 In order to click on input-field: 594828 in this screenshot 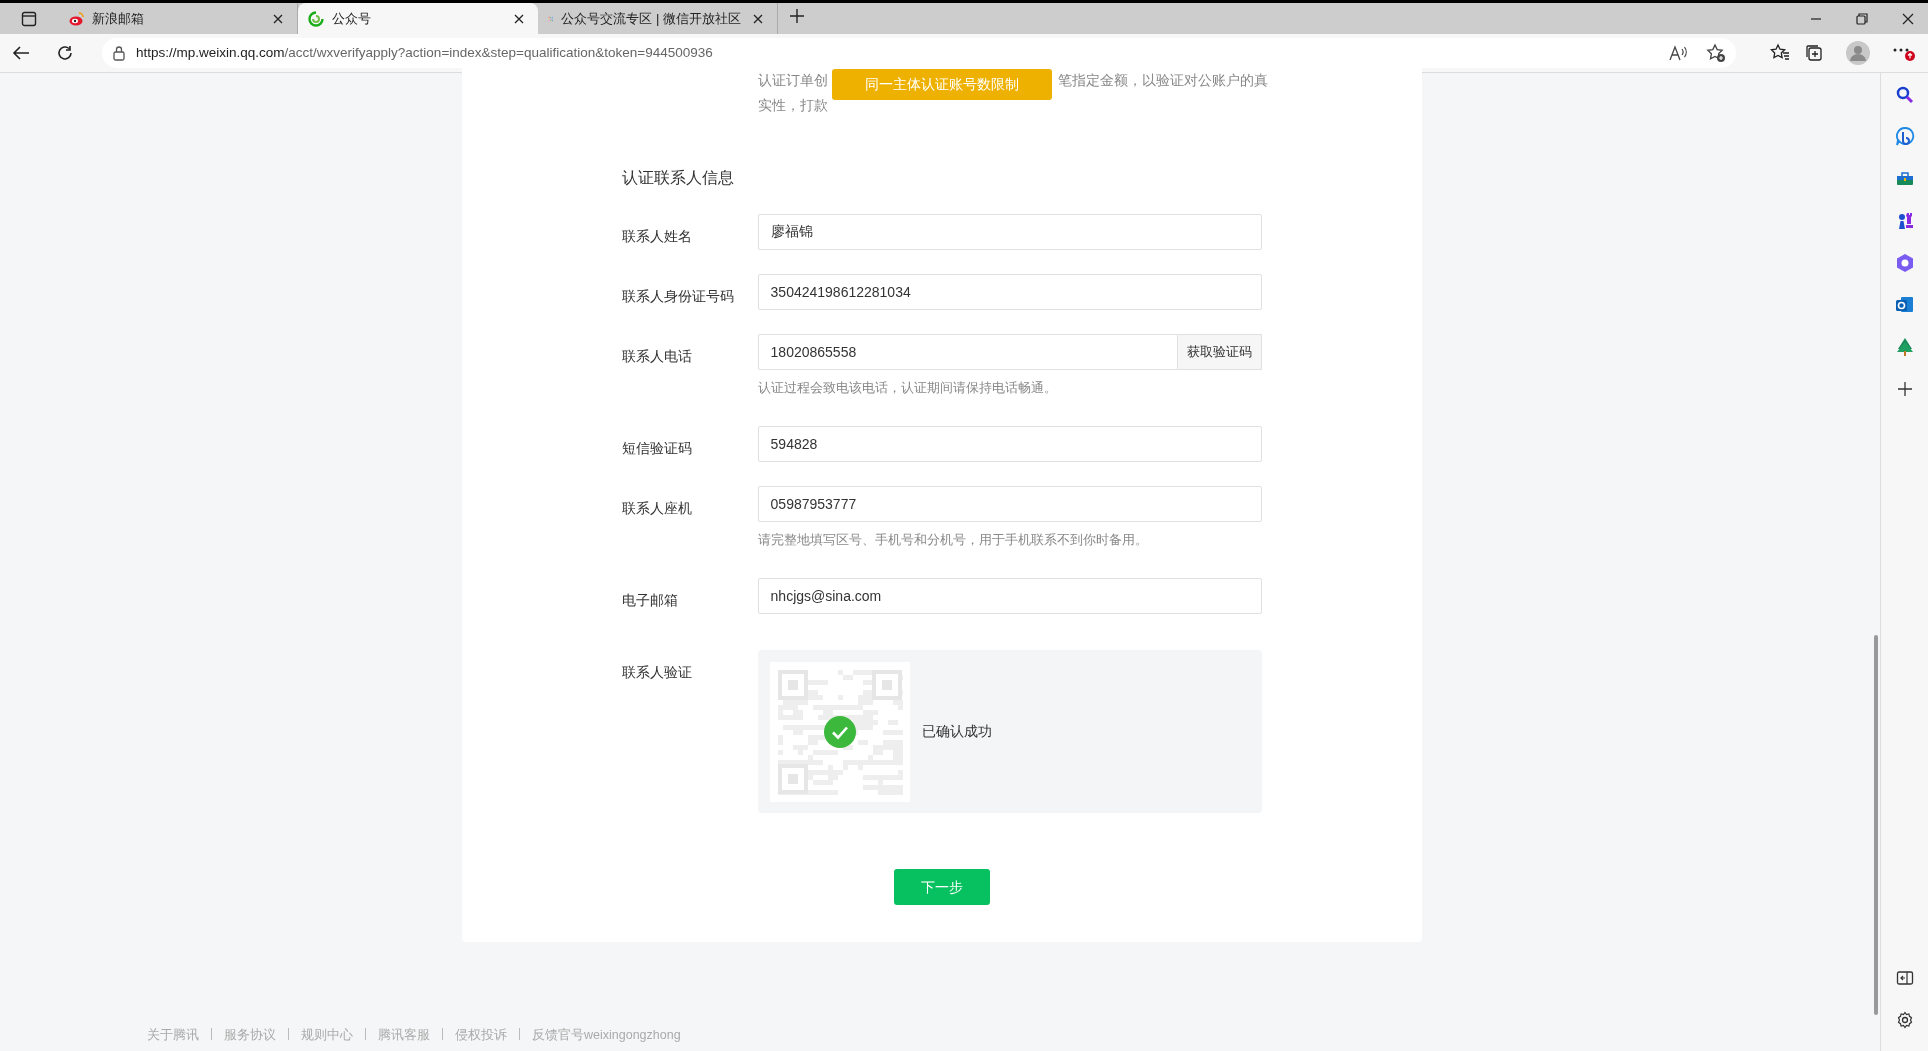, I will do `click(1009, 444)`.